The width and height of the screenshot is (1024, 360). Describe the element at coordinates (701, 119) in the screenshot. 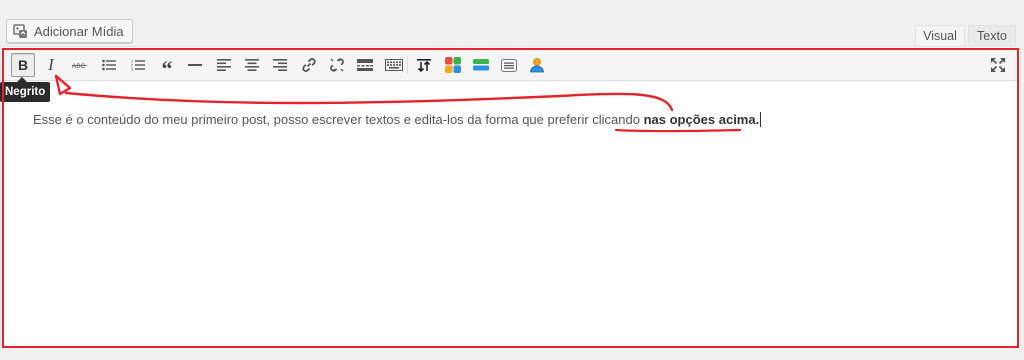

I see `content-bold-text: nas opções acima.` at that location.